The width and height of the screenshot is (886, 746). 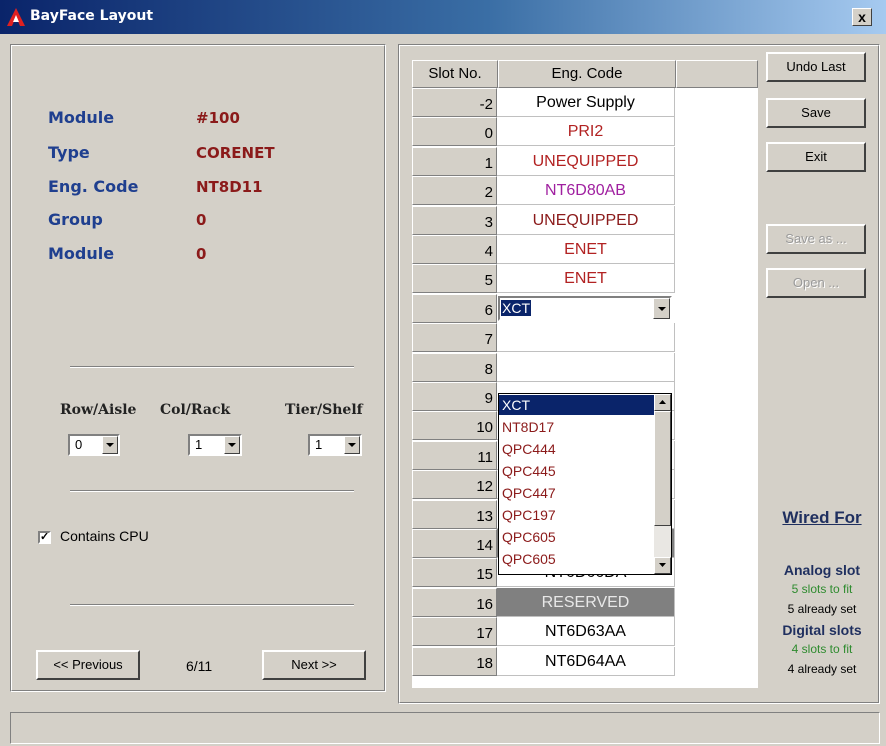 What do you see at coordinates (822, 609) in the screenshot?
I see `analog-already-set: 5 already set` at bounding box center [822, 609].